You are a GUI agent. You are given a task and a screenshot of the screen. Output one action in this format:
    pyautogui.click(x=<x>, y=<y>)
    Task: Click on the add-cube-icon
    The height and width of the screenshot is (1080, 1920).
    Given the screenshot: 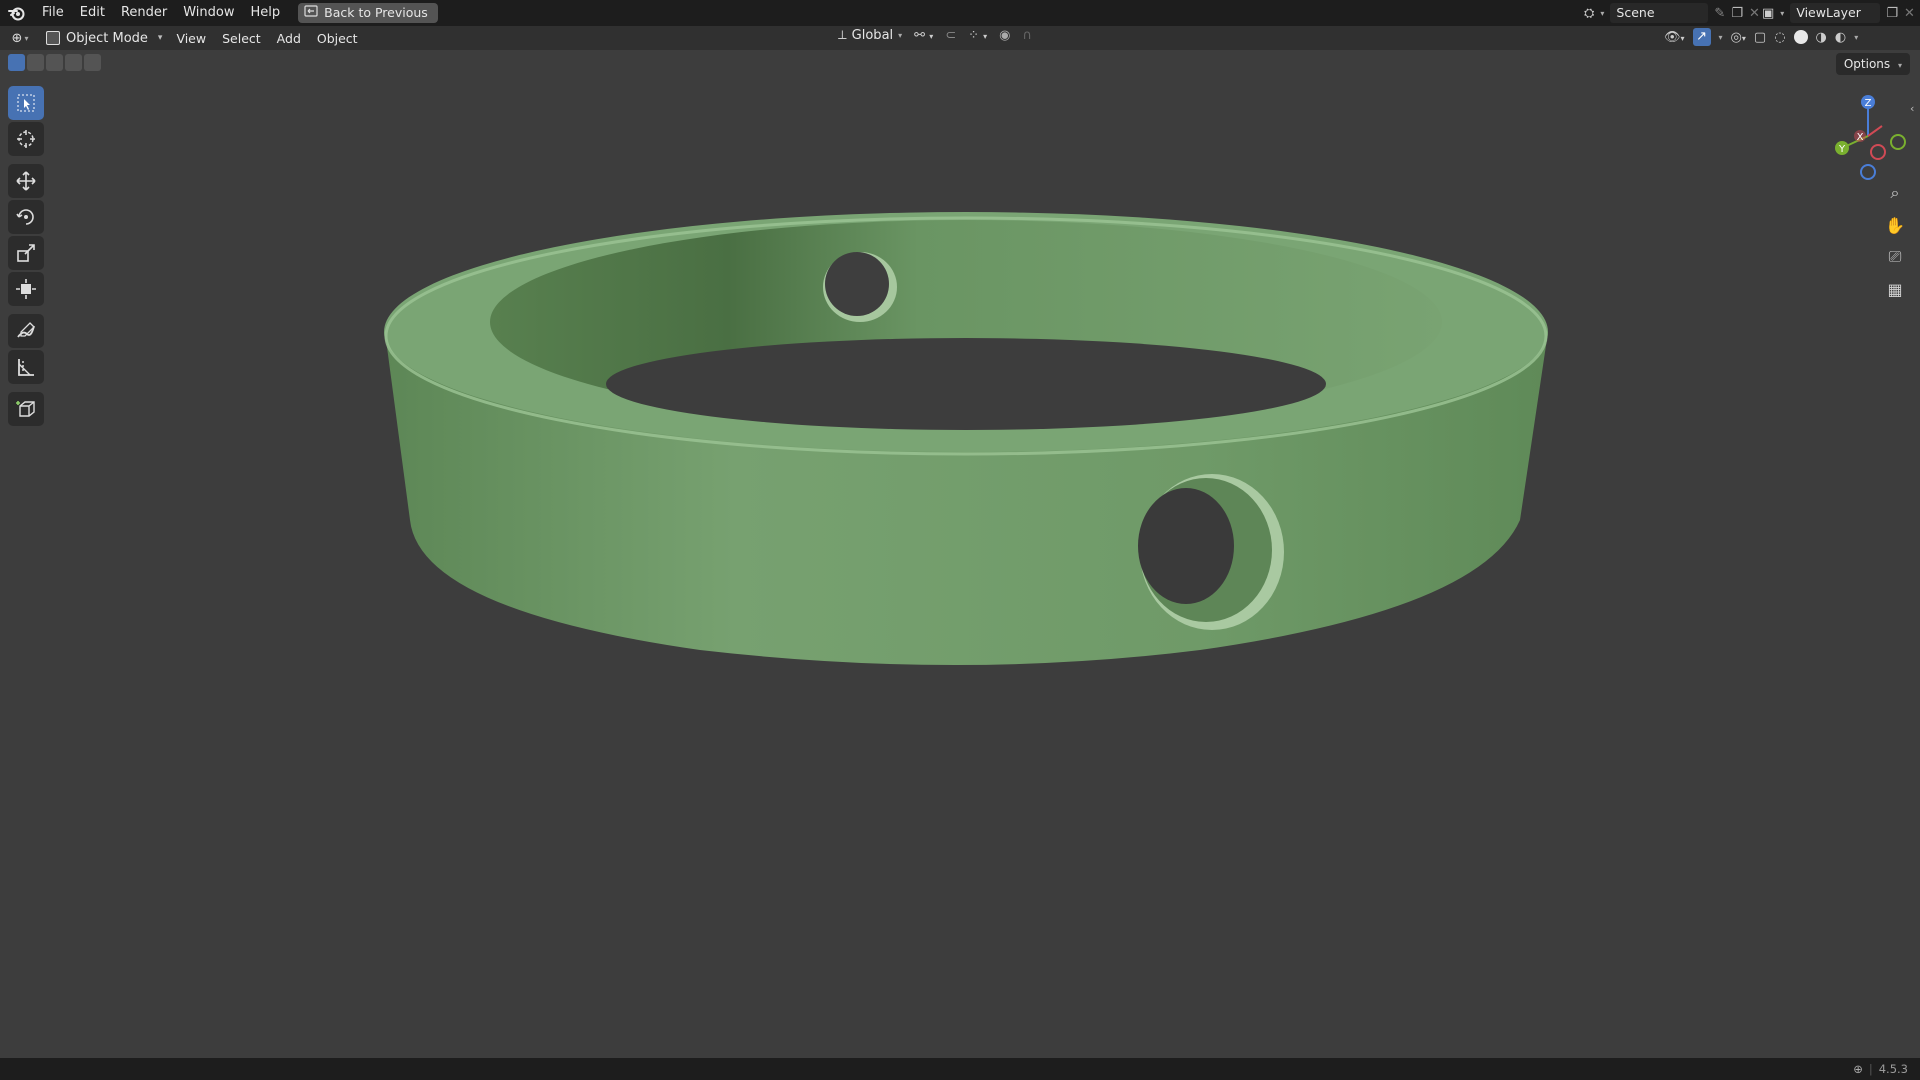 What is the action you would take?
    pyautogui.click(x=25, y=409)
    